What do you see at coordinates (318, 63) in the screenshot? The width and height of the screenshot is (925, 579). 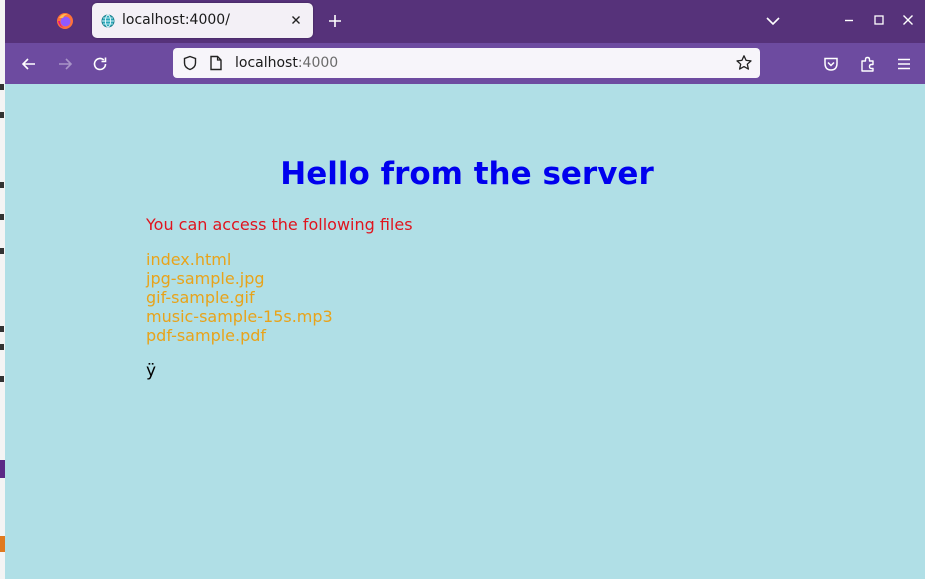 I see `url-port: :4000` at bounding box center [318, 63].